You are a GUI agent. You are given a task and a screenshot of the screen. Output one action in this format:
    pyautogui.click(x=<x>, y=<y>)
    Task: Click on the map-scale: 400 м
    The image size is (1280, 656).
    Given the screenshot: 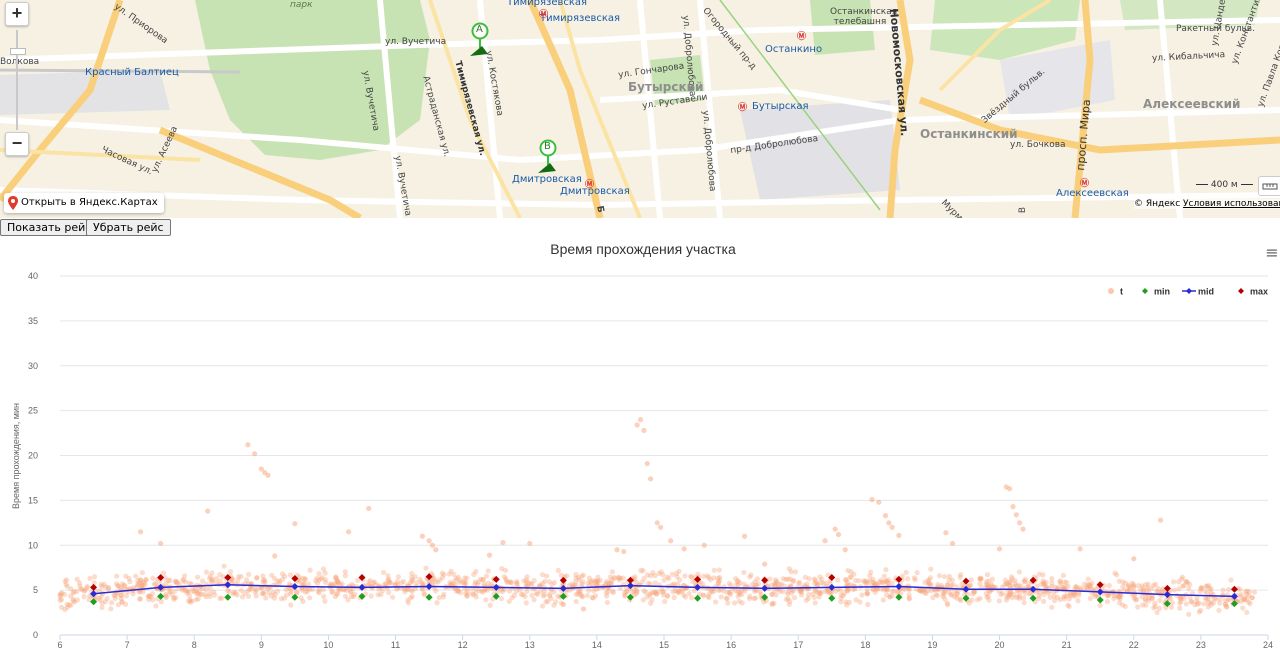 What is the action you would take?
    pyautogui.click(x=1224, y=185)
    